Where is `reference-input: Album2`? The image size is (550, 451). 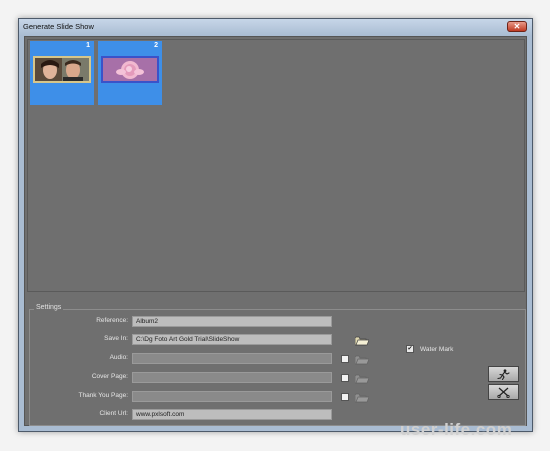
reference-input: Album2 is located at coordinates (232, 321).